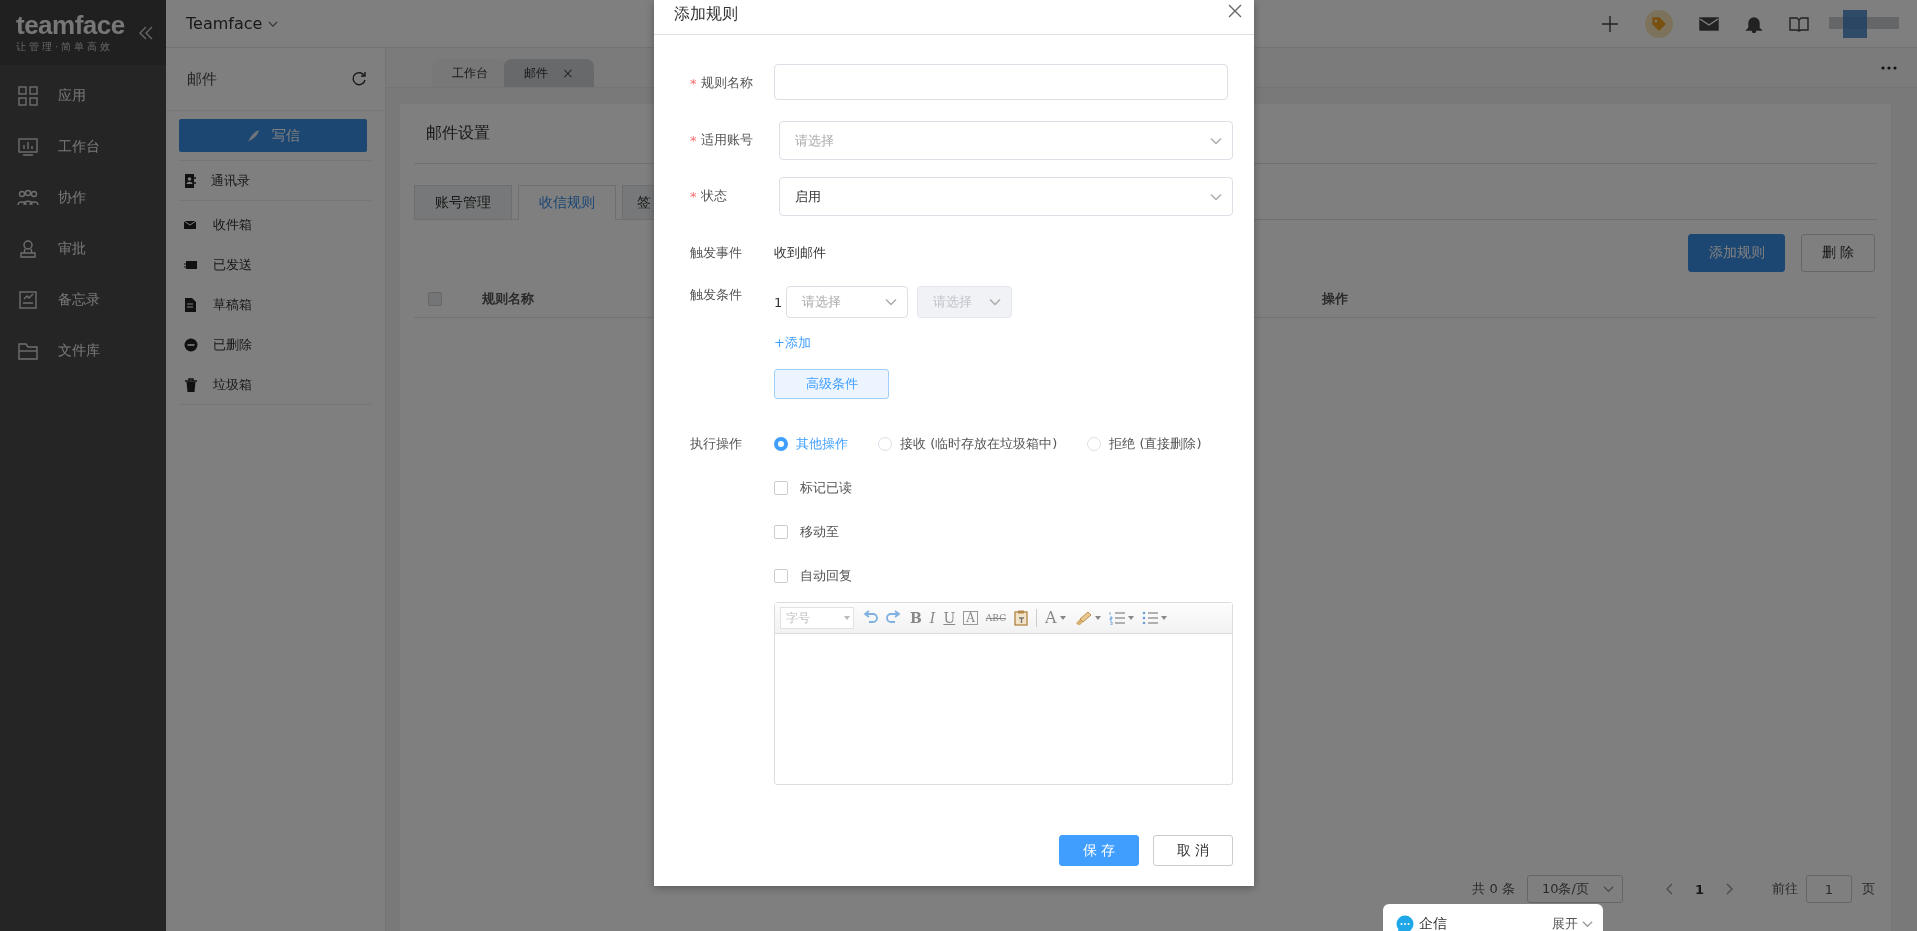  Describe the element at coordinates (706, 14) in the screenshot. I see `dialog-title: 添加规则` at that location.